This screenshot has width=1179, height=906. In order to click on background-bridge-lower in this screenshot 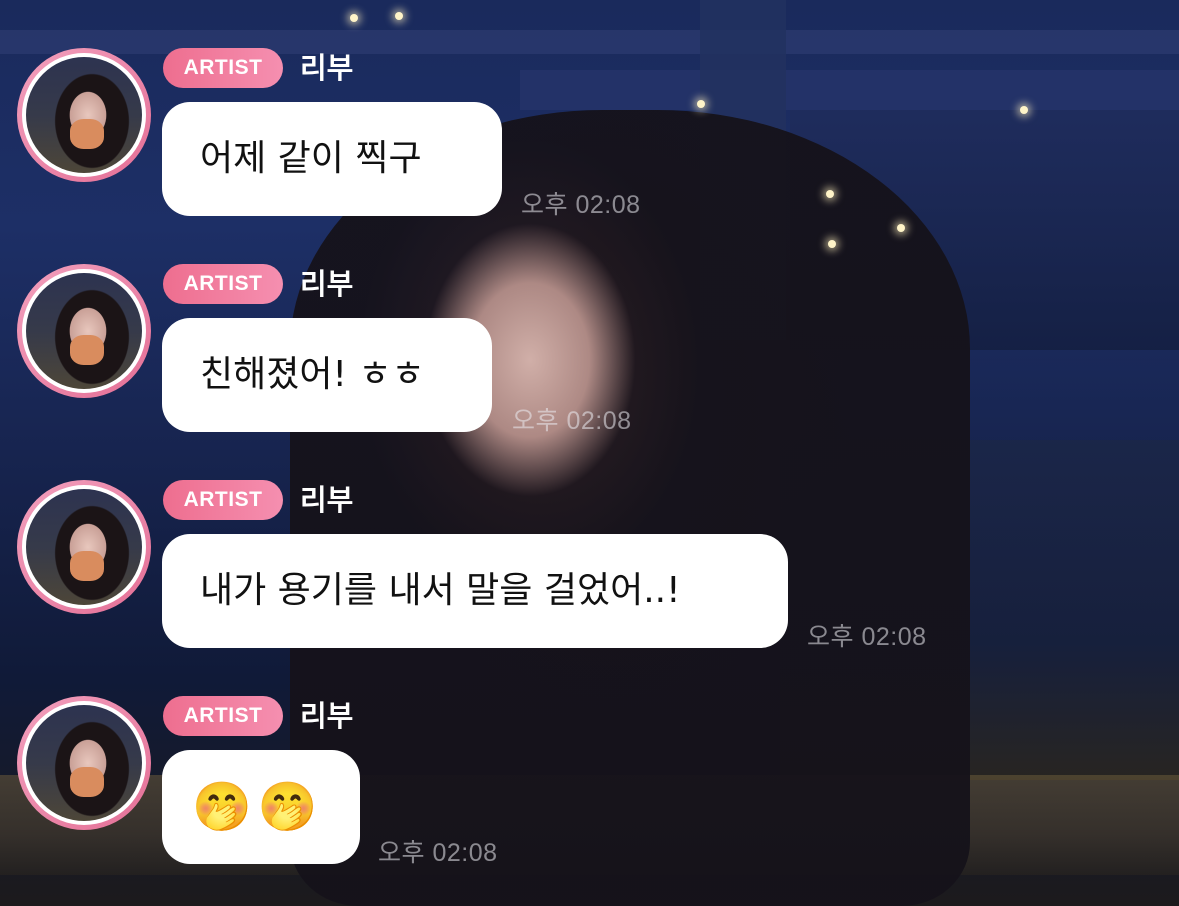, I will do `click(849, 90)`.